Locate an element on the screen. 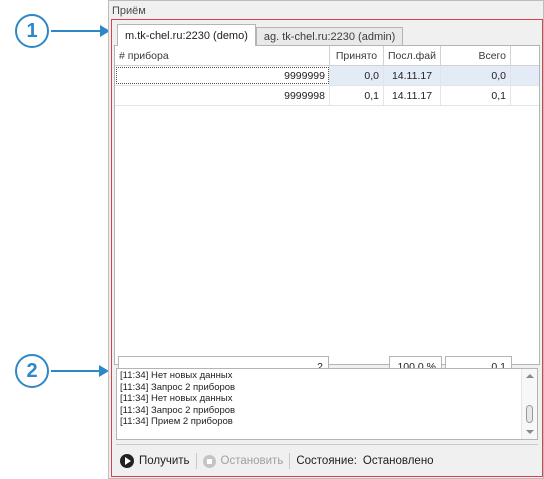 The width and height of the screenshot is (544, 479). cell-received: 0,0 is located at coordinates (357, 75).